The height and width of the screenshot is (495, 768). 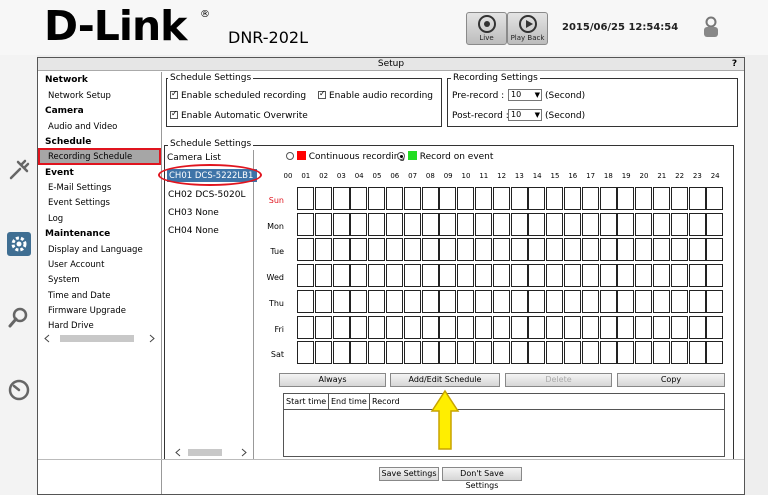 I want to click on save-settings-button: Save Settings, so click(x=409, y=474).